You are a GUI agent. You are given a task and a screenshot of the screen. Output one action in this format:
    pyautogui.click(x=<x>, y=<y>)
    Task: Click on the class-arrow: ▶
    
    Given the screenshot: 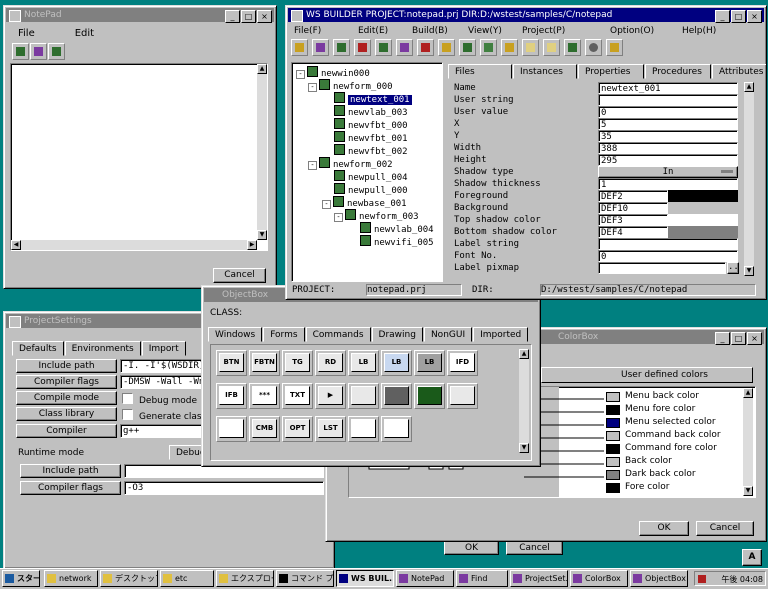 What is the action you would take?
    pyautogui.click(x=330, y=395)
    